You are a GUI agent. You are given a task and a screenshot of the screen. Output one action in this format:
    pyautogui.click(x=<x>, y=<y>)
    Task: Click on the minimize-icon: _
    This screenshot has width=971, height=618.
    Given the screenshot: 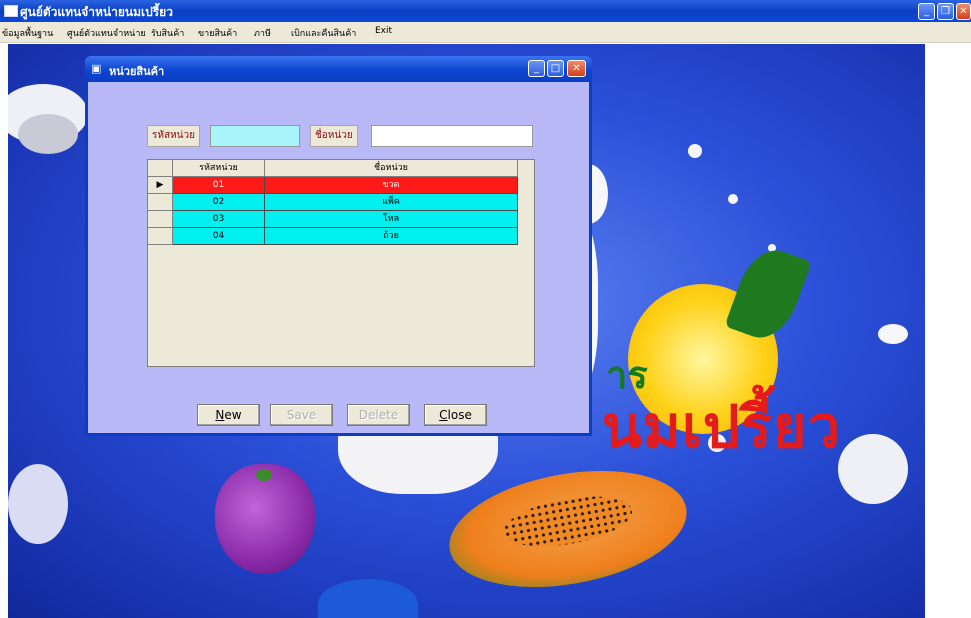 What is the action you would take?
    pyautogui.click(x=926, y=11)
    